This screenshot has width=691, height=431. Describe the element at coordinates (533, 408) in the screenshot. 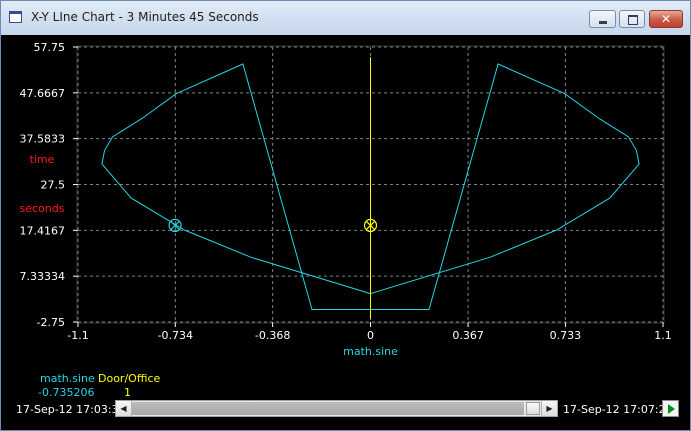

I see `scroll-thumb` at that location.